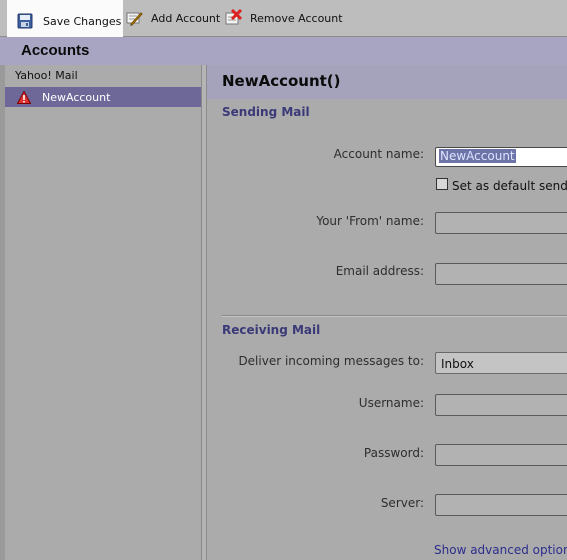 The image size is (567, 560). Describe the element at coordinates (501, 455) in the screenshot. I see `password-field` at that location.